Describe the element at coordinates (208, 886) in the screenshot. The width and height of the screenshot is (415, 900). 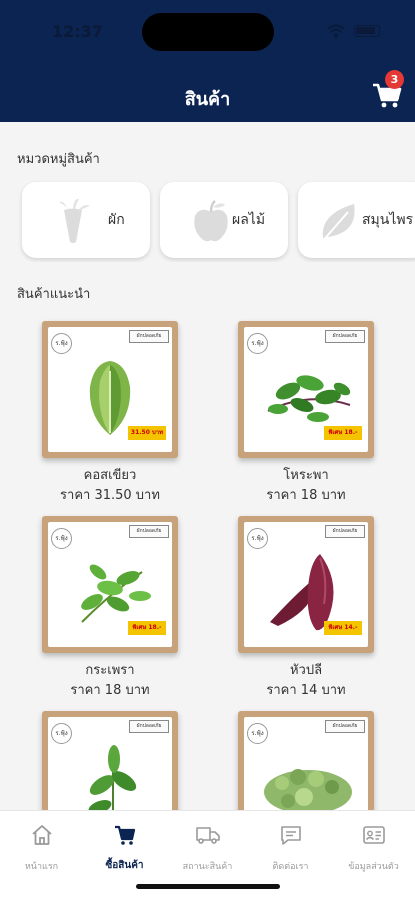
I see `home-indicator` at that location.